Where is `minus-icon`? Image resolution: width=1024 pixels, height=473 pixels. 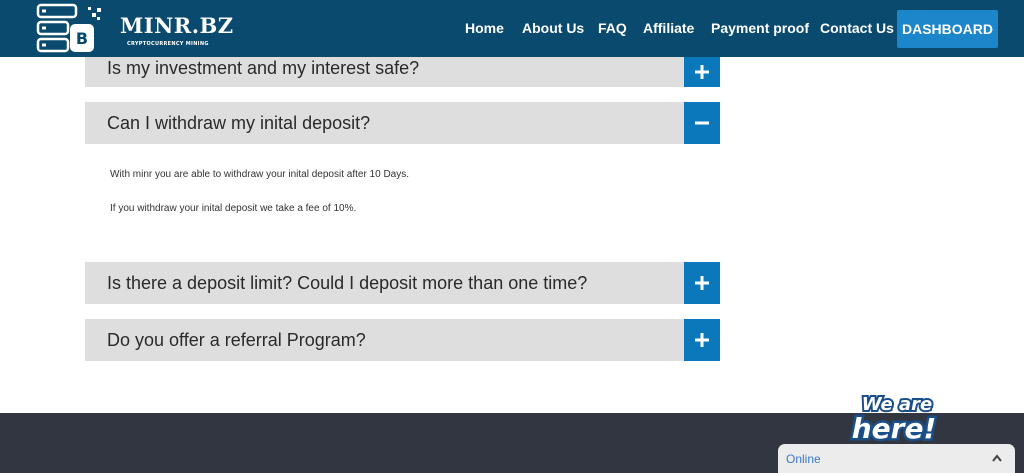
minus-icon is located at coordinates (702, 123).